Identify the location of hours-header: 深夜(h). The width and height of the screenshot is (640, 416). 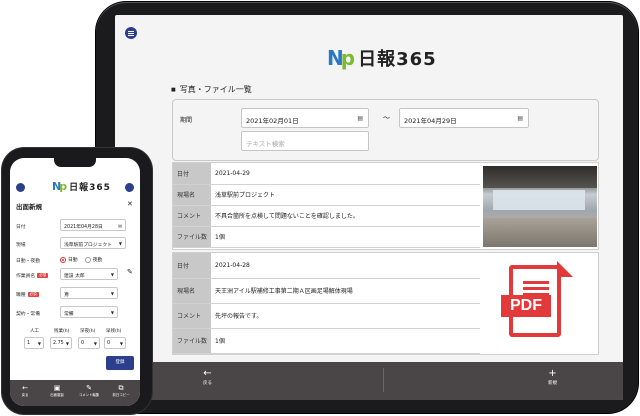
(88, 331).